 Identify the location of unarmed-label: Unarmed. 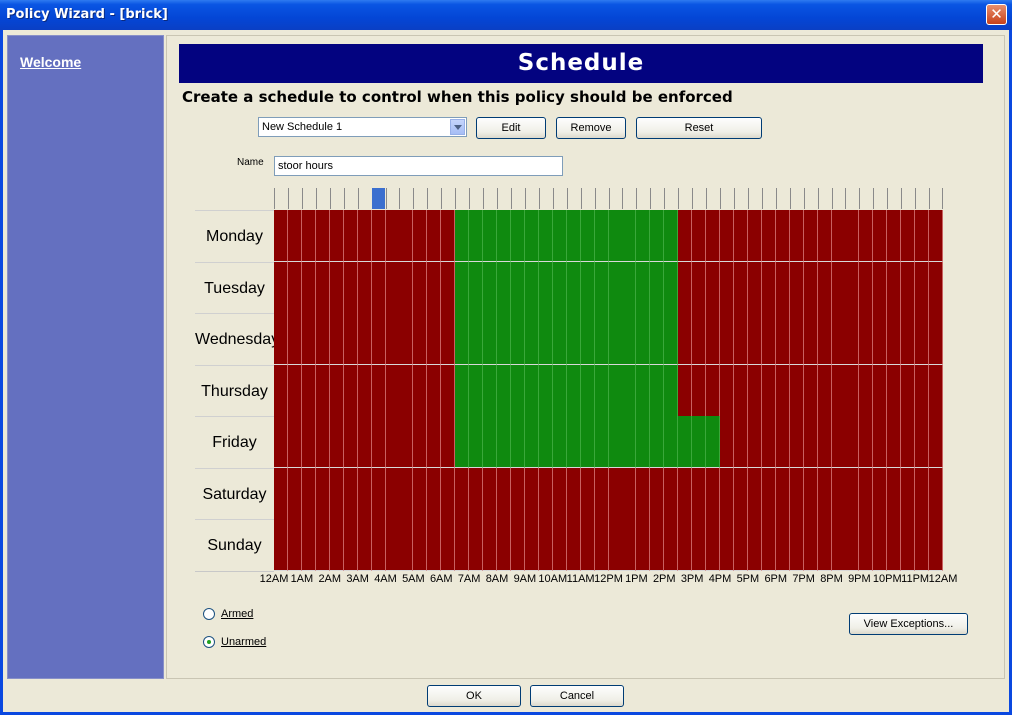
(243, 642).